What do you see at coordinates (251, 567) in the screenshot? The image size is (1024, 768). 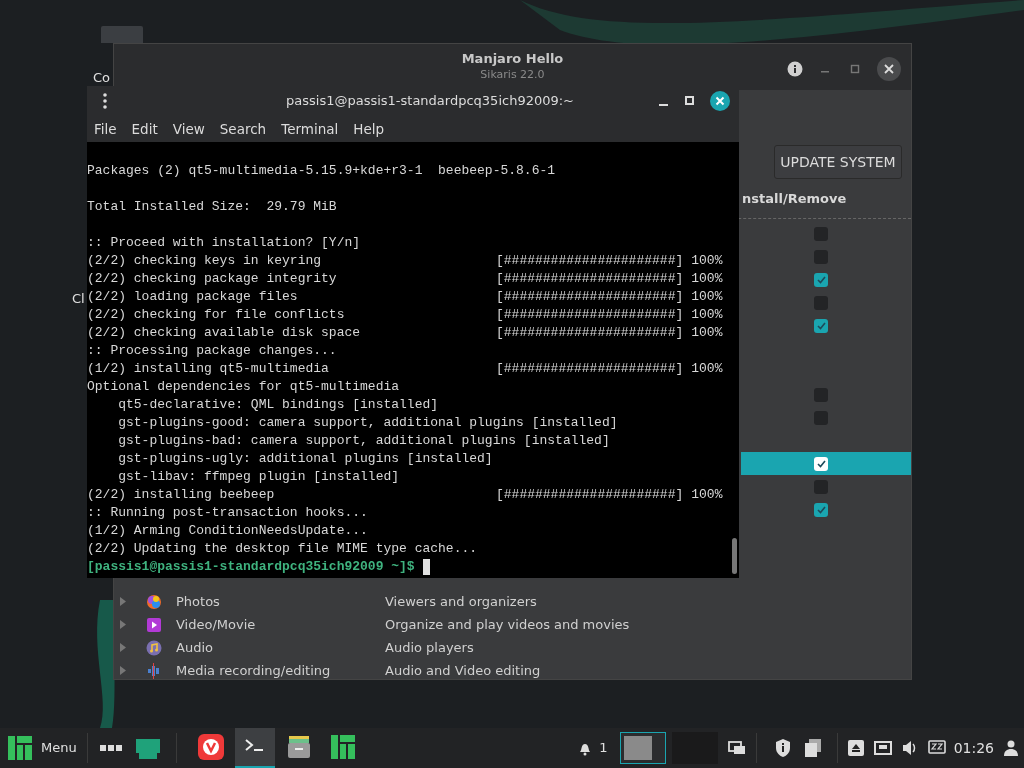 I see `shell-prompt: [passis1@passis1-standardpcq35ich92009 ~]$` at bounding box center [251, 567].